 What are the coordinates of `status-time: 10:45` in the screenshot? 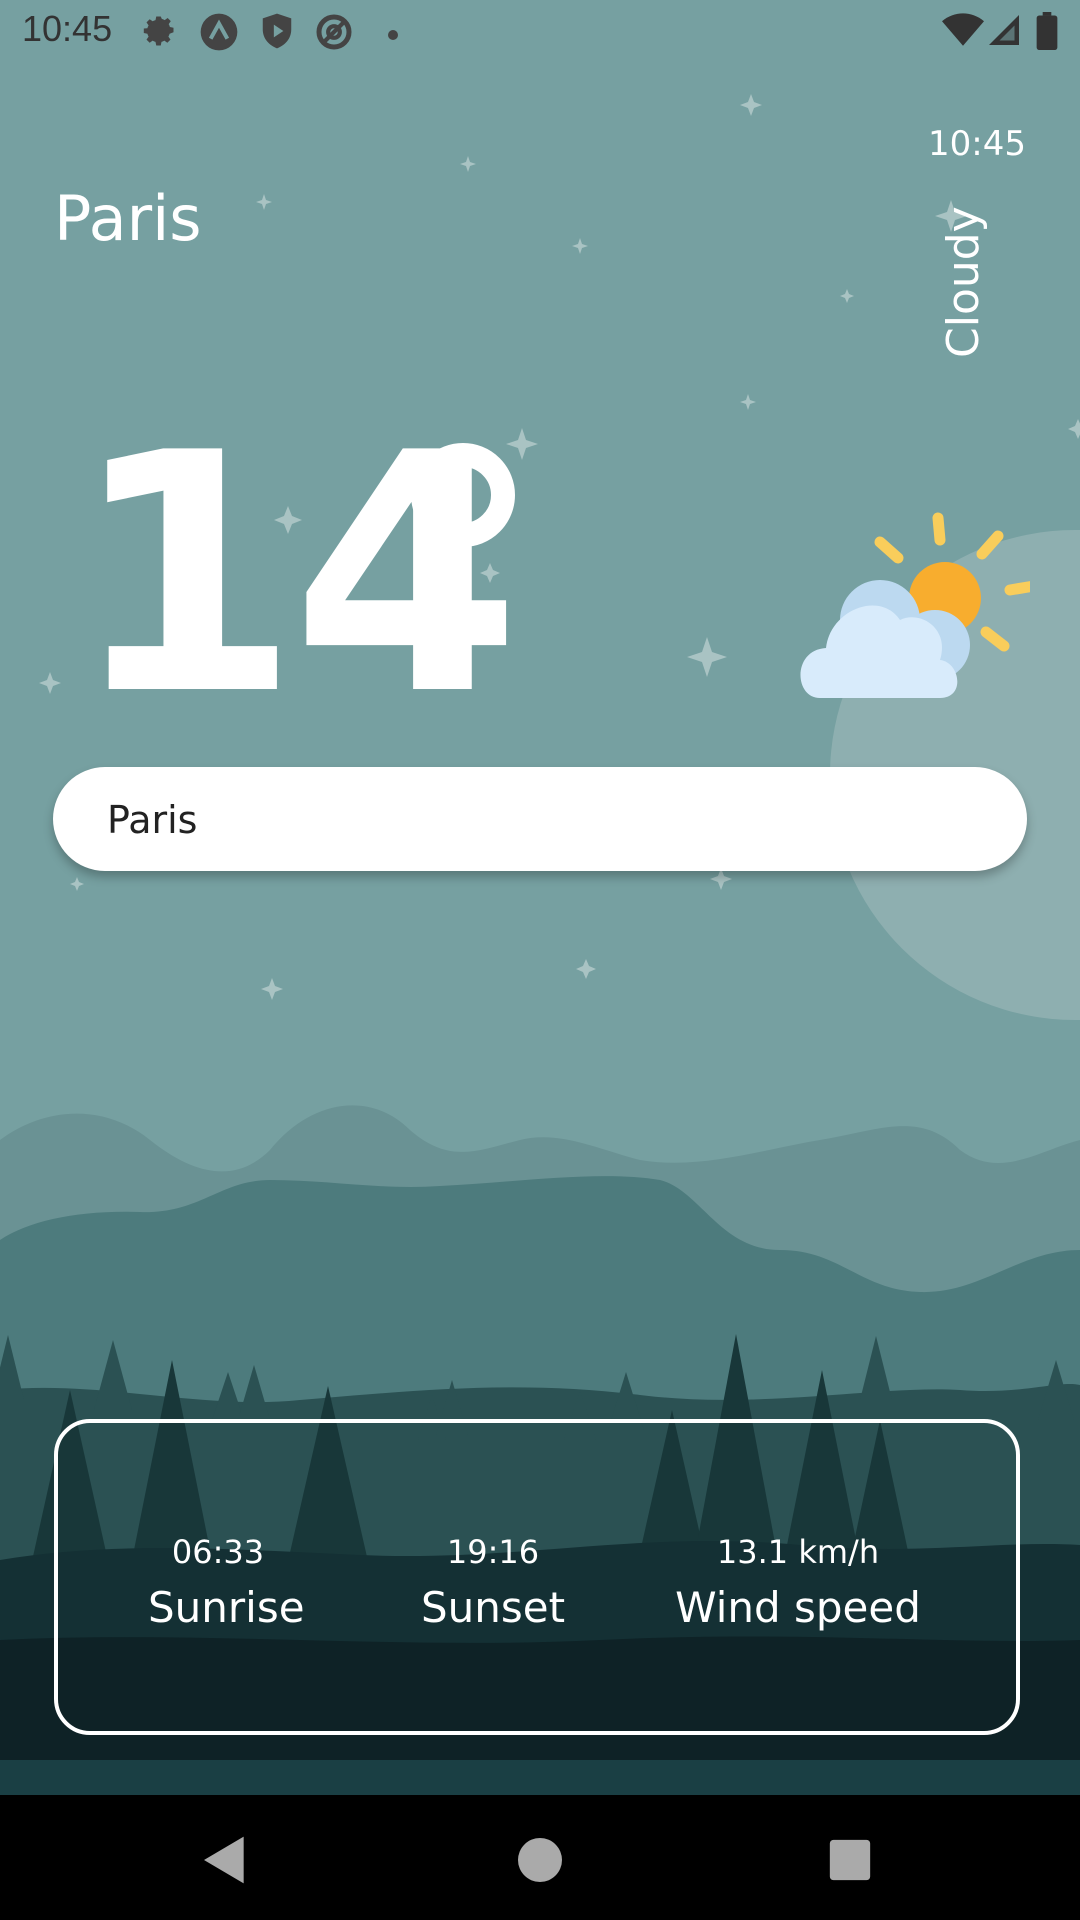 It's located at (67, 28).